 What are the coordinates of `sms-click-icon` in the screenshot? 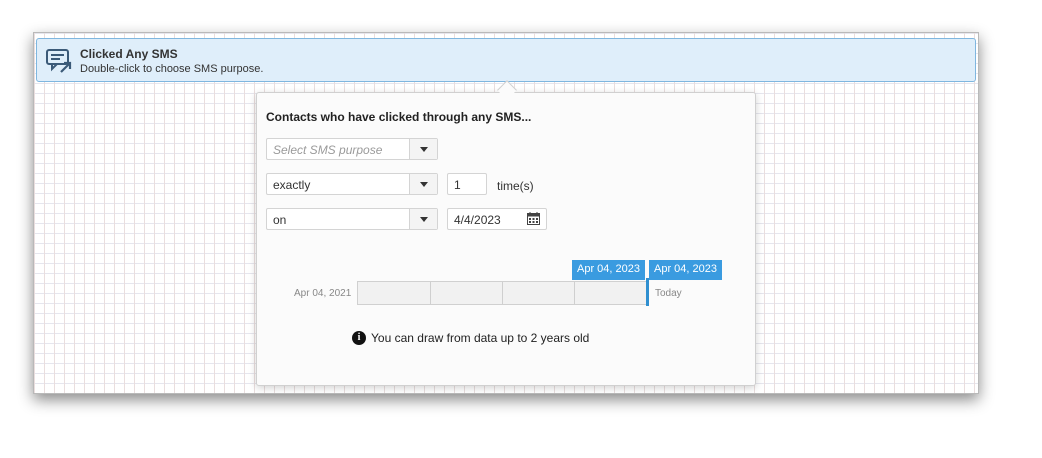 It's located at (59, 61).